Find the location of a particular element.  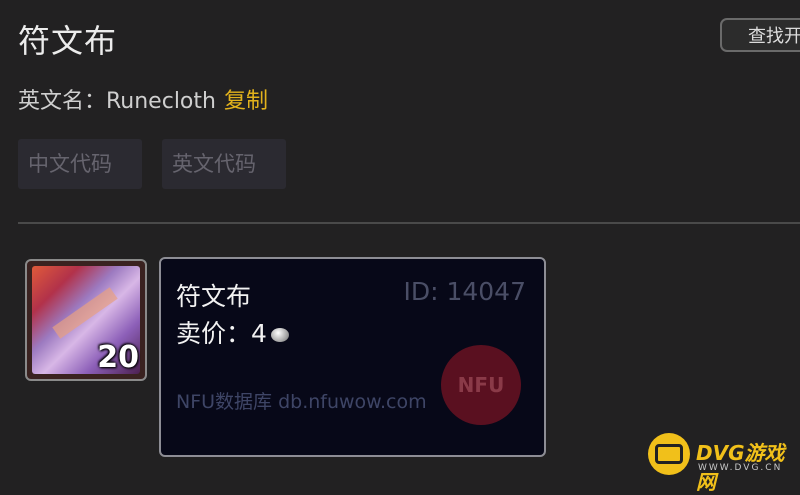

sell-price-text: 卖价：4 is located at coordinates (221, 333).